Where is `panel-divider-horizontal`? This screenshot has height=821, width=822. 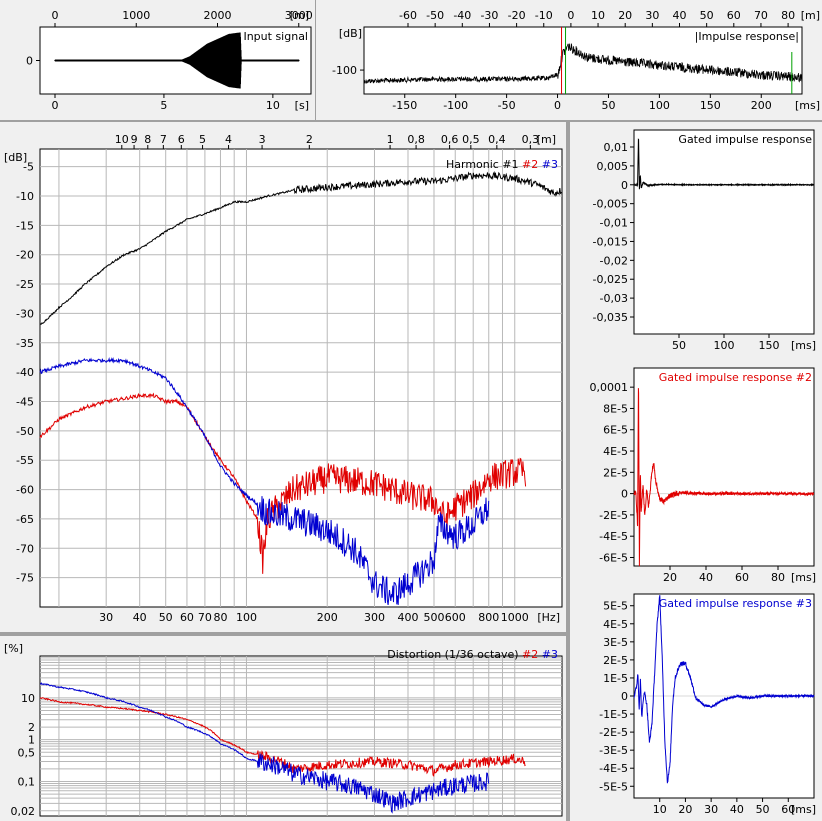 panel-divider-horizontal is located at coordinates (411, 121).